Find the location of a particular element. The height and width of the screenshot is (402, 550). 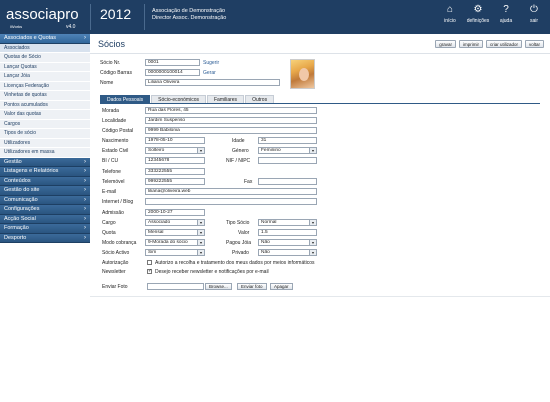

print-button: imprimir is located at coordinates (470, 44).